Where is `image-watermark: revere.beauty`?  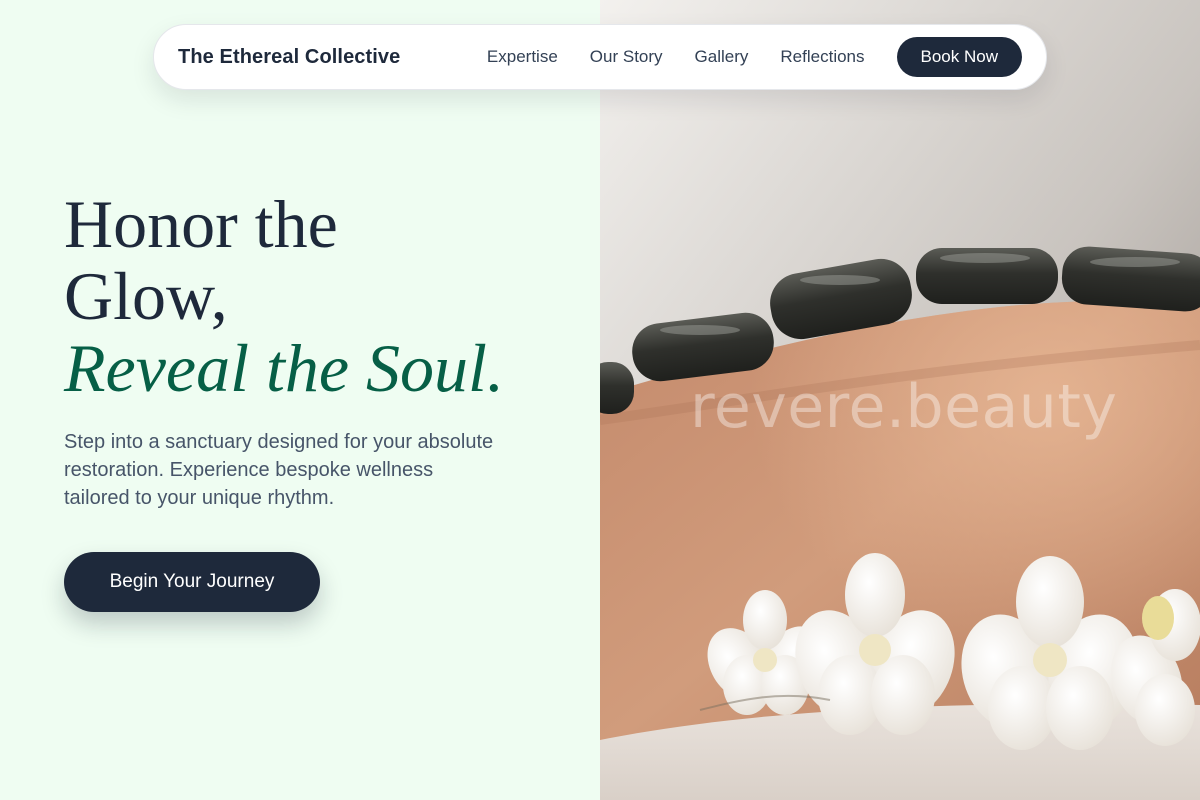
image-watermark: revere.beauty is located at coordinates (904, 407).